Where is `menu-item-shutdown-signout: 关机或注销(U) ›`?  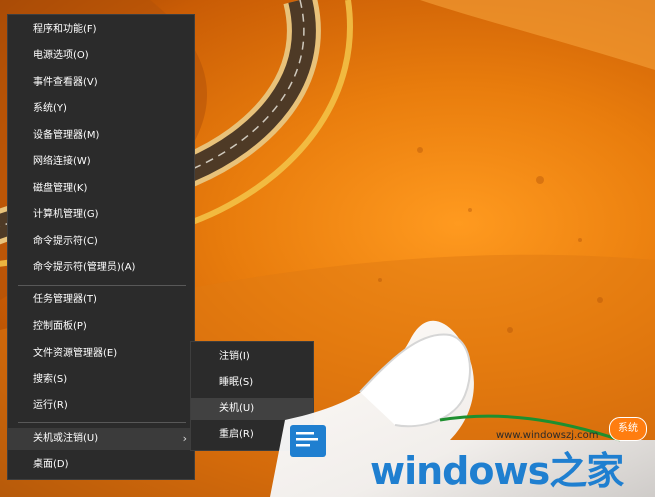
menu-item-shutdown-signout: 关机或注销(U) › is located at coordinates (101, 439).